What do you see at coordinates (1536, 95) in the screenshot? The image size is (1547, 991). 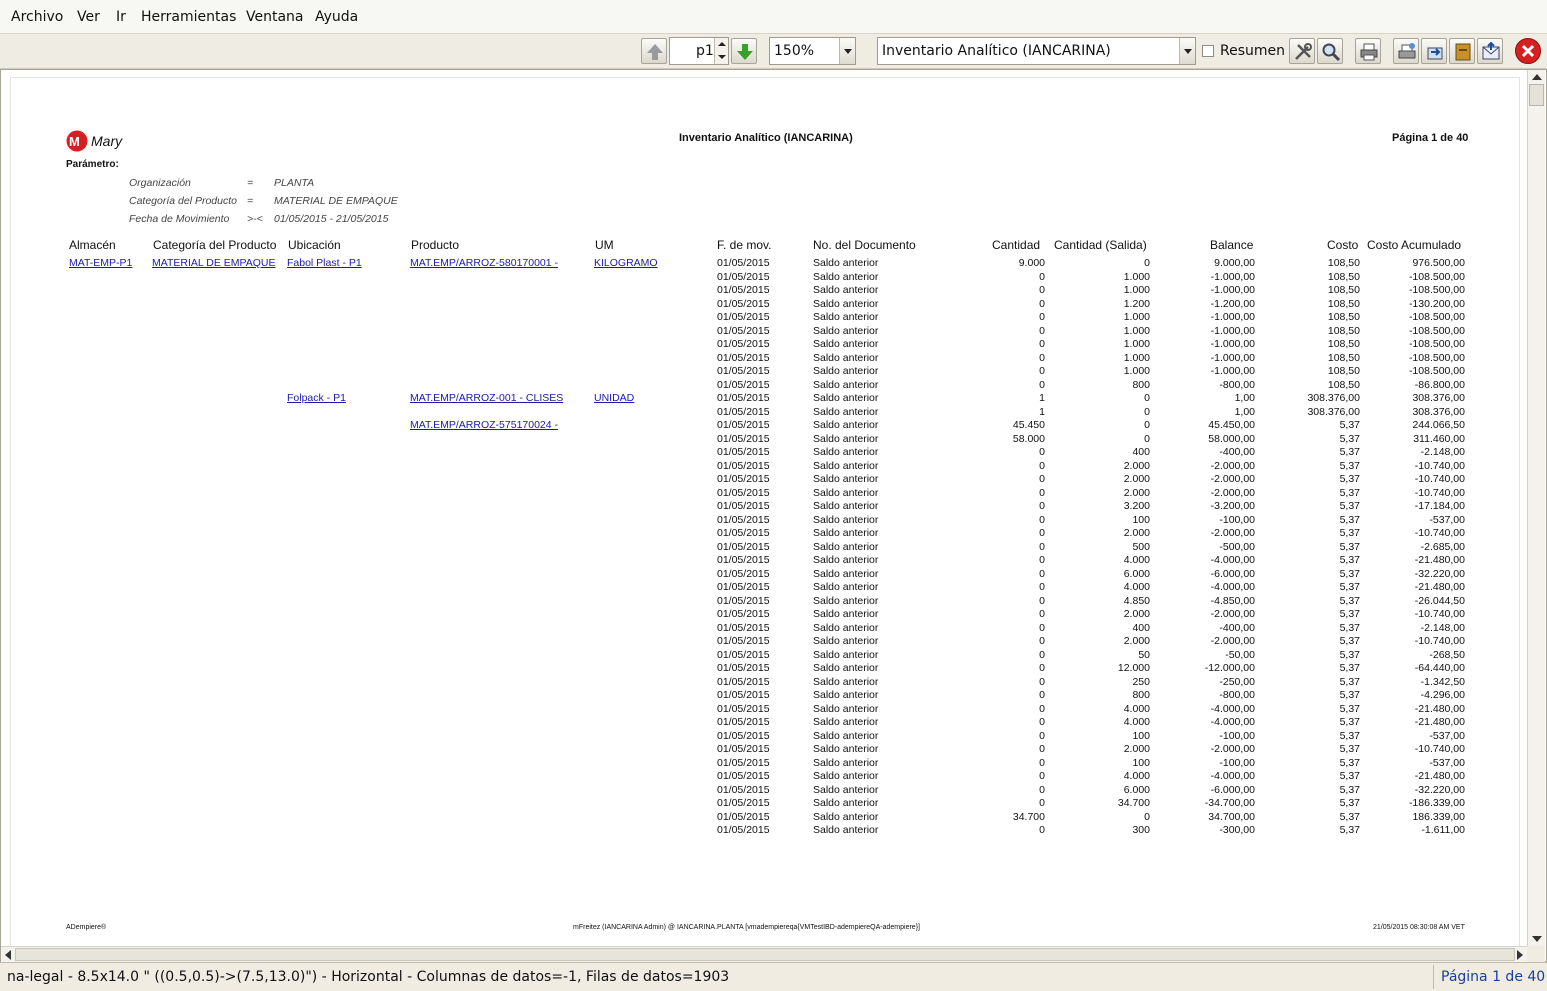 I see `vertical-scroll-thumb` at bounding box center [1536, 95].